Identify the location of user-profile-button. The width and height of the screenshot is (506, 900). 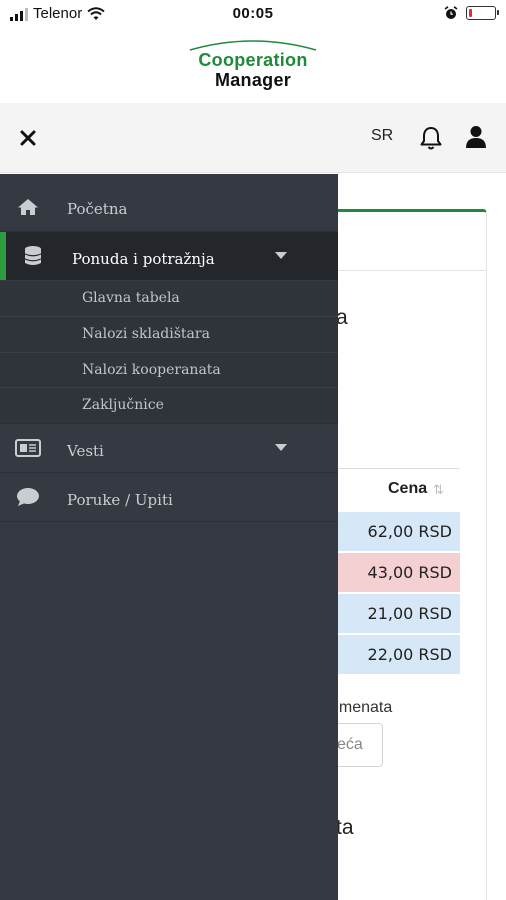
(476, 139).